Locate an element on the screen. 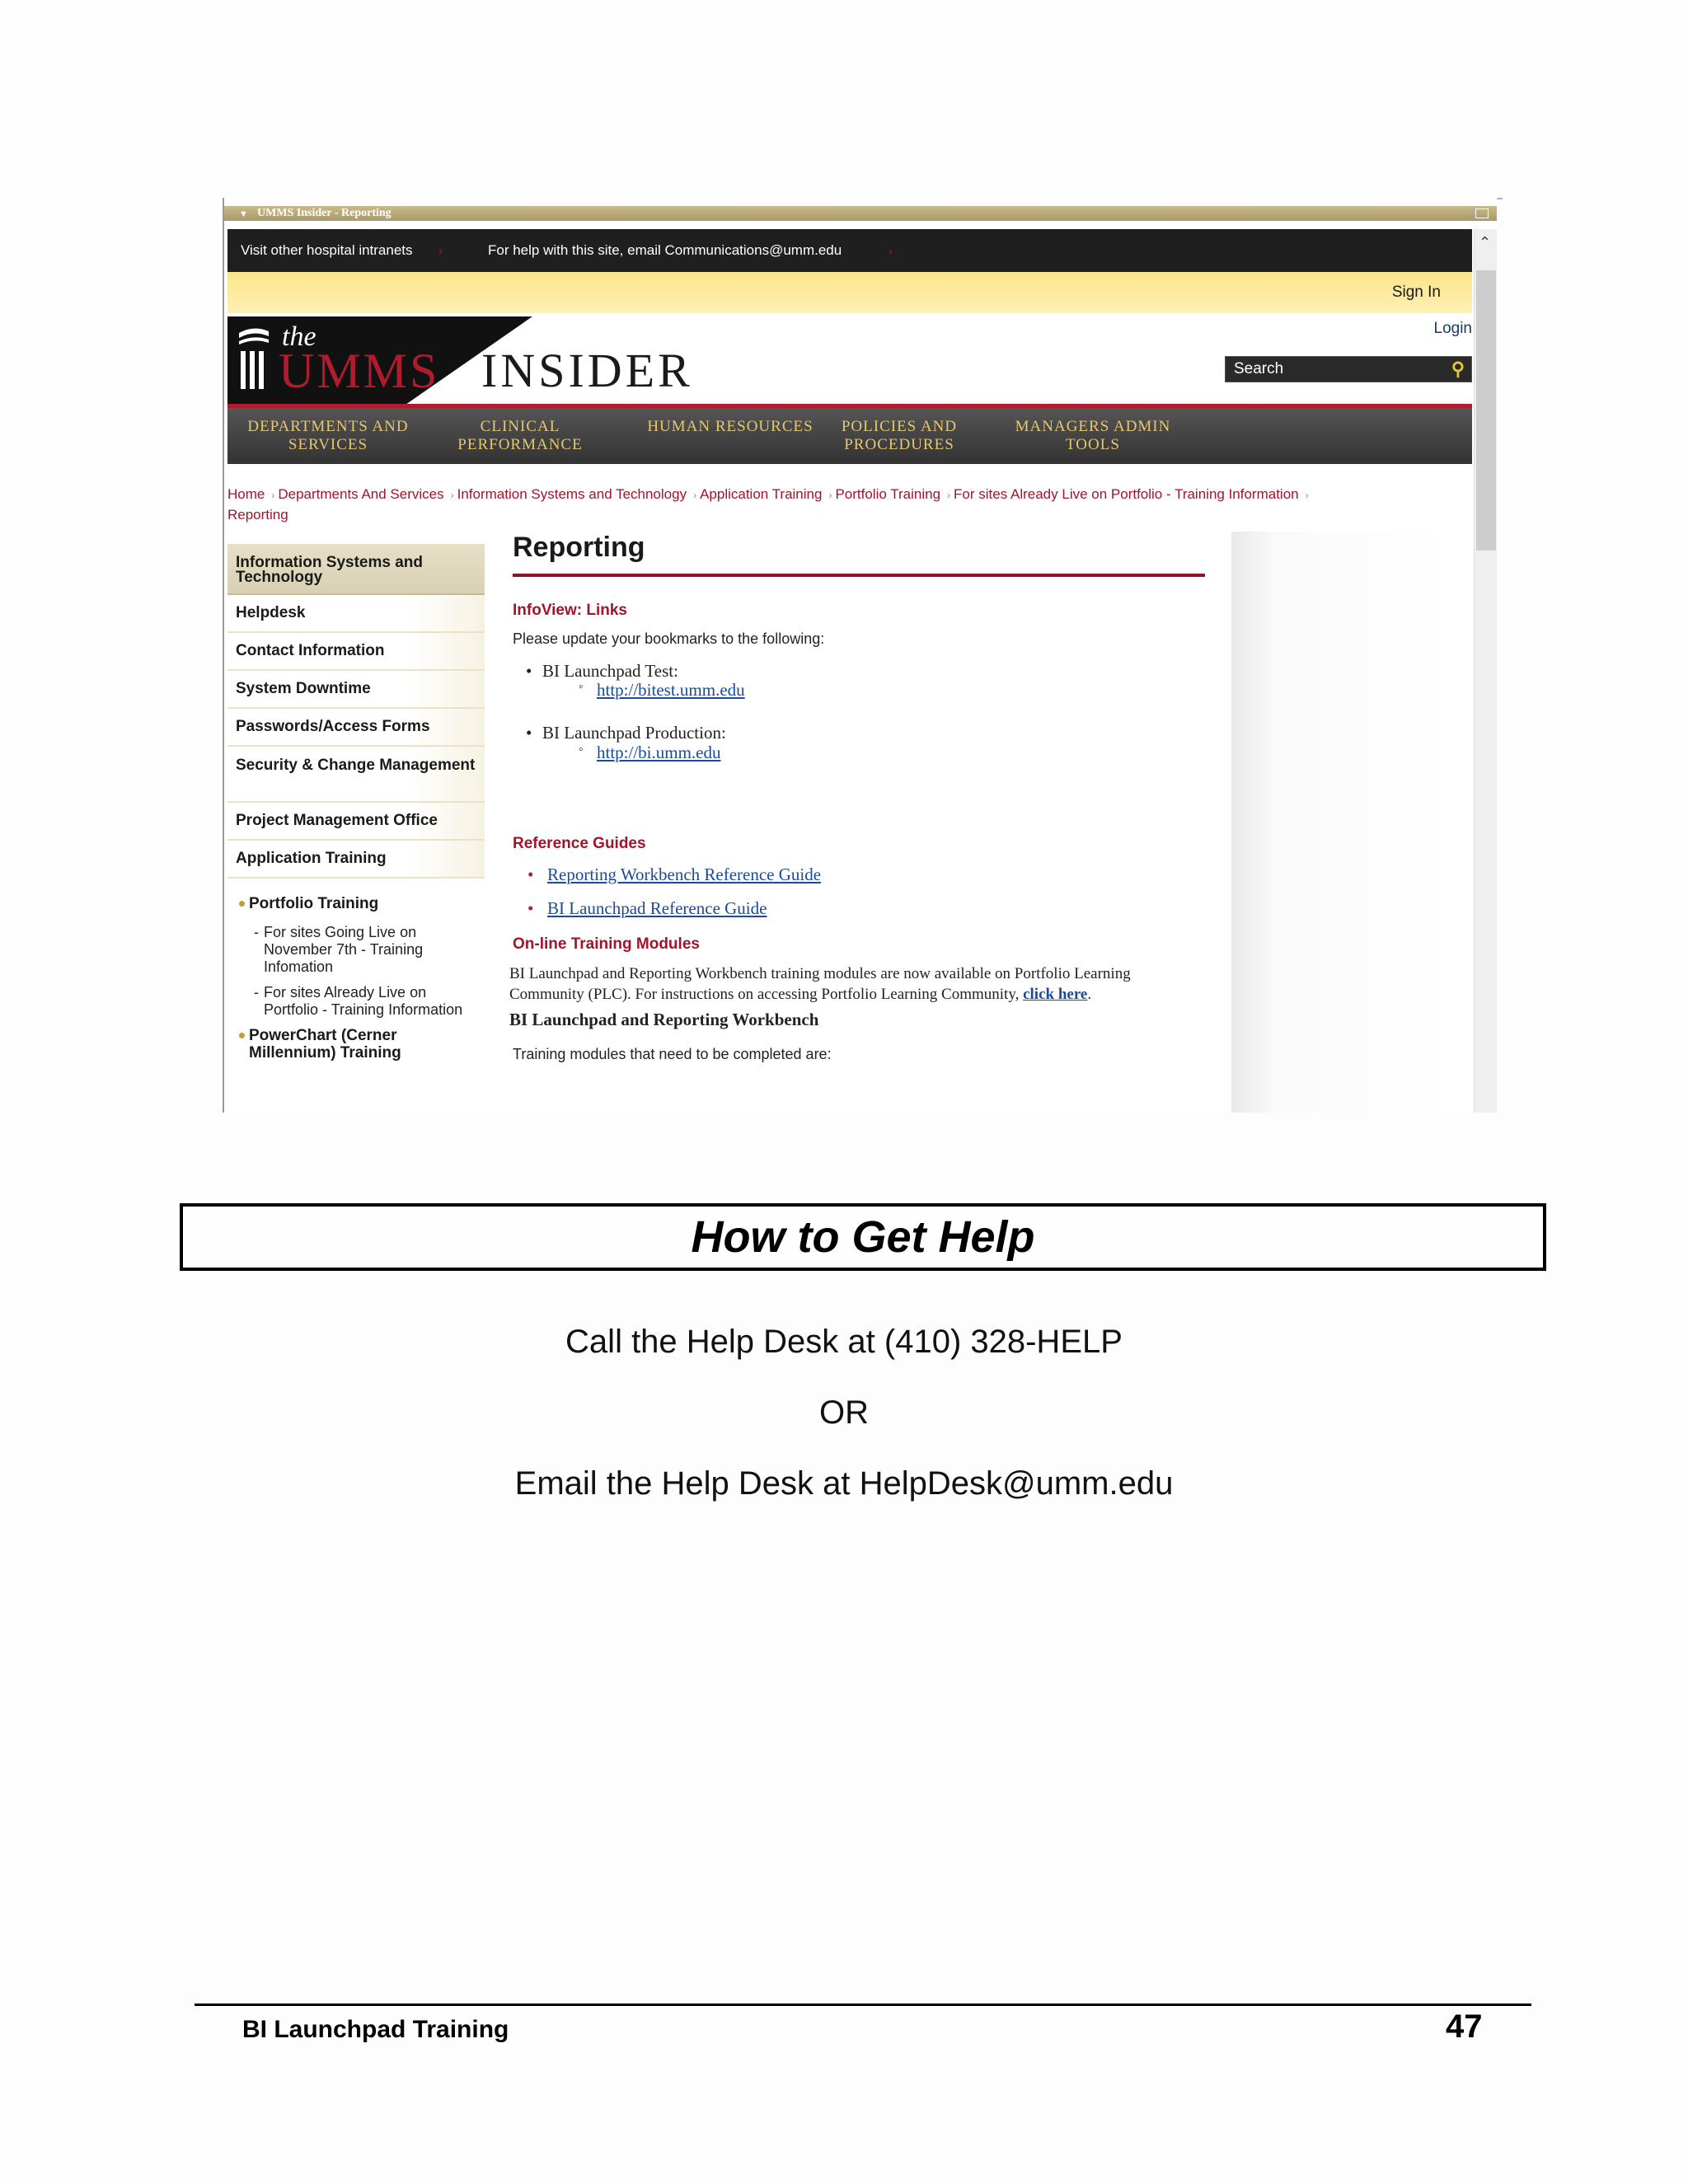 The height and width of the screenshot is (2184, 1688). help-title: How to Get Help is located at coordinates (863, 1237).